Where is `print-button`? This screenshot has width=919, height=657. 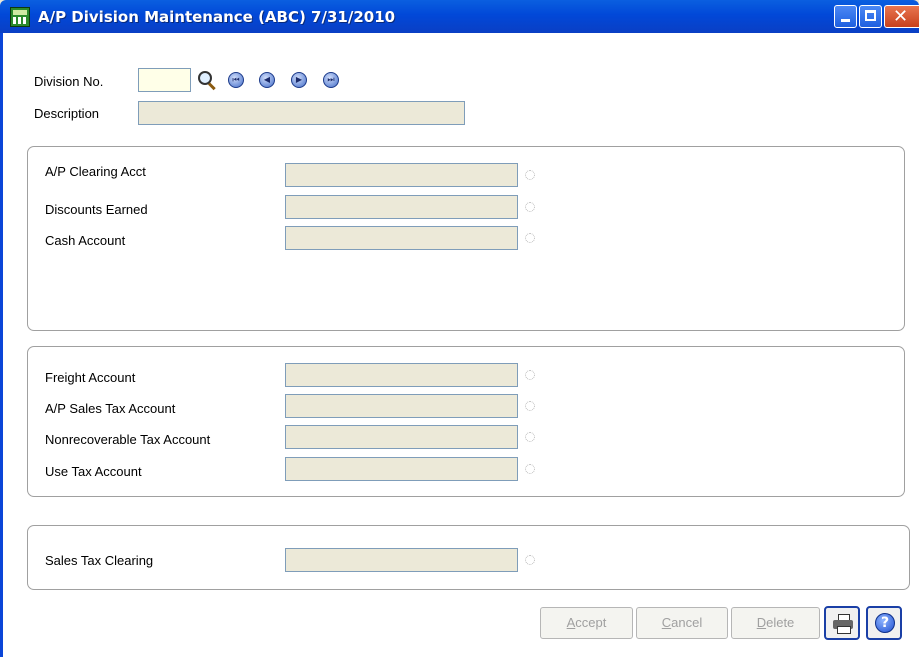 print-button is located at coordinates (842, 623).